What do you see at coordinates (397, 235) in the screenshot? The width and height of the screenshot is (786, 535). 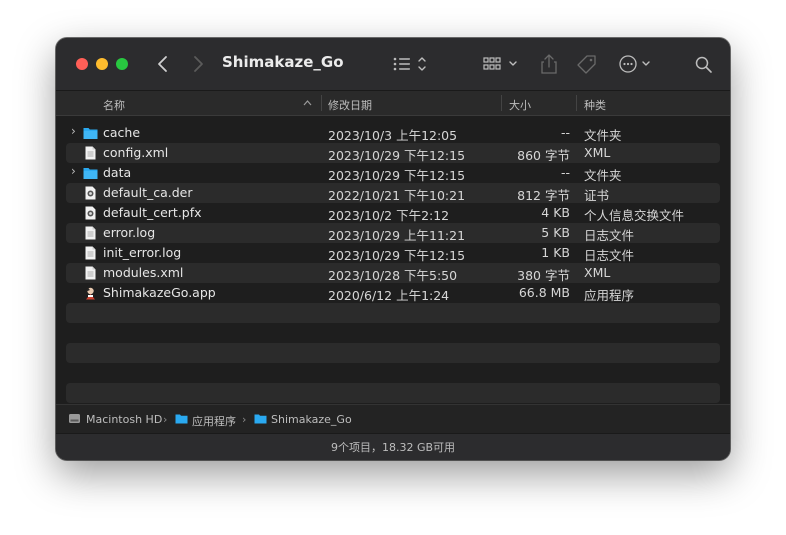 I see `file-date: 2023/10/29 上午11:21` at bounding box center [397, 235].